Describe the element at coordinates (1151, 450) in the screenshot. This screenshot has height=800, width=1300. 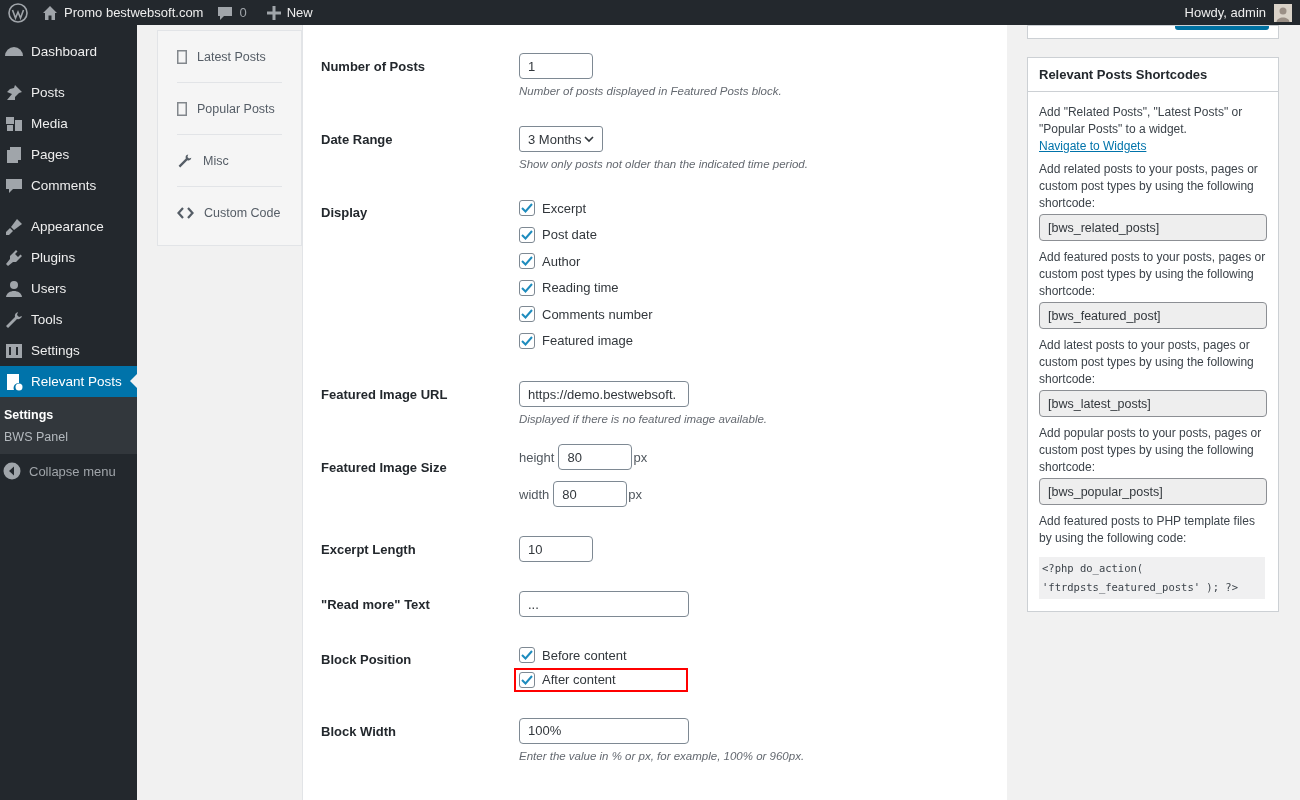
I see `shortcode-description: Add popular posts to your posts, pages or custom post types by using the following shortcode:` at that location.